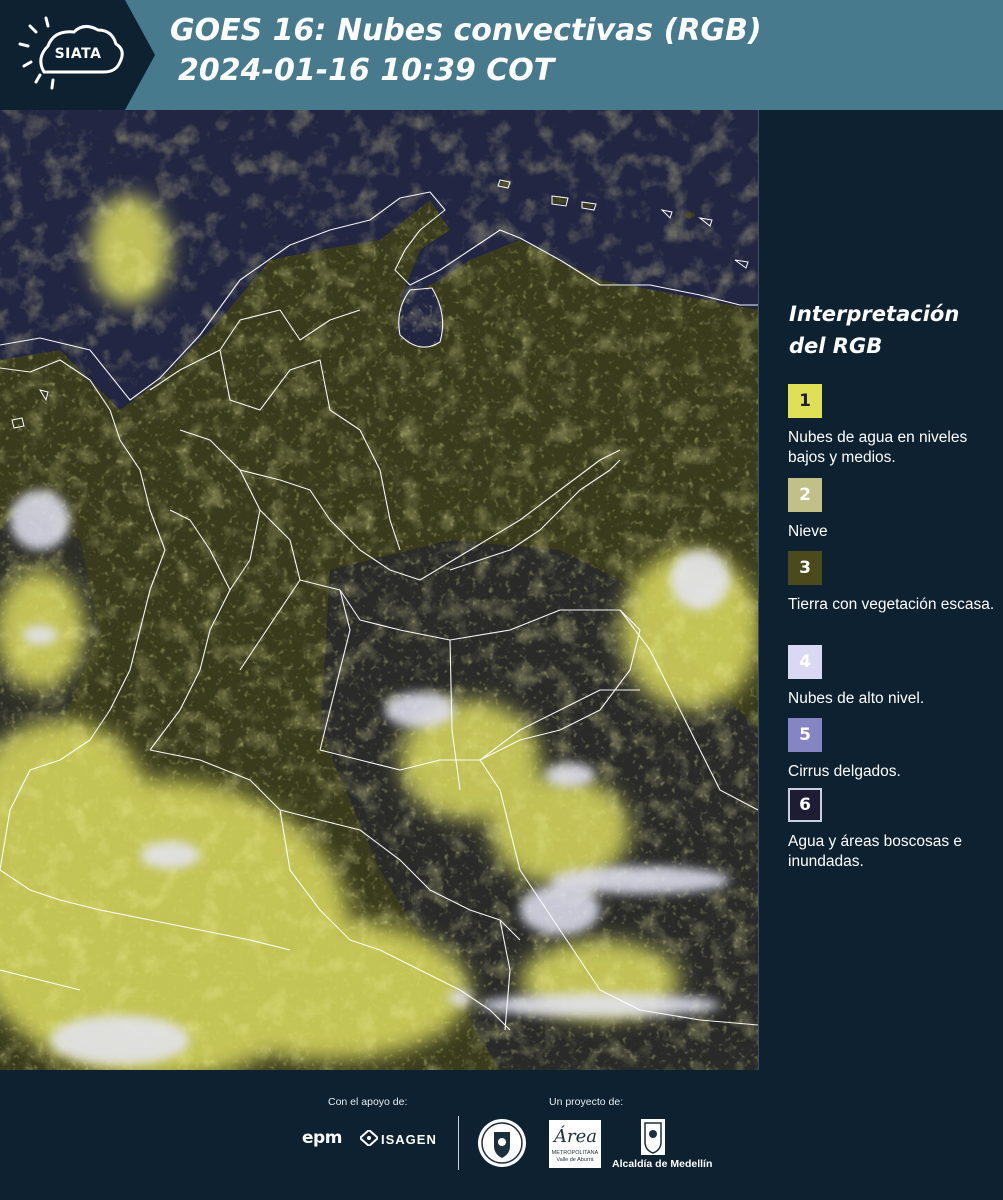 This screenshot has width=1003, height=1200. What do you see at coordinates (662, 1164) in the screenshot?
I see `alcaldia-medellin-label: Alcaldía de Medellín` at bounding box center [662, 1164].